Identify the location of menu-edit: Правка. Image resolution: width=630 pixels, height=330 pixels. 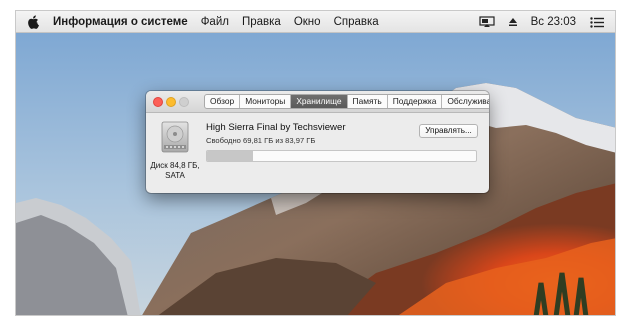
(261, 22).